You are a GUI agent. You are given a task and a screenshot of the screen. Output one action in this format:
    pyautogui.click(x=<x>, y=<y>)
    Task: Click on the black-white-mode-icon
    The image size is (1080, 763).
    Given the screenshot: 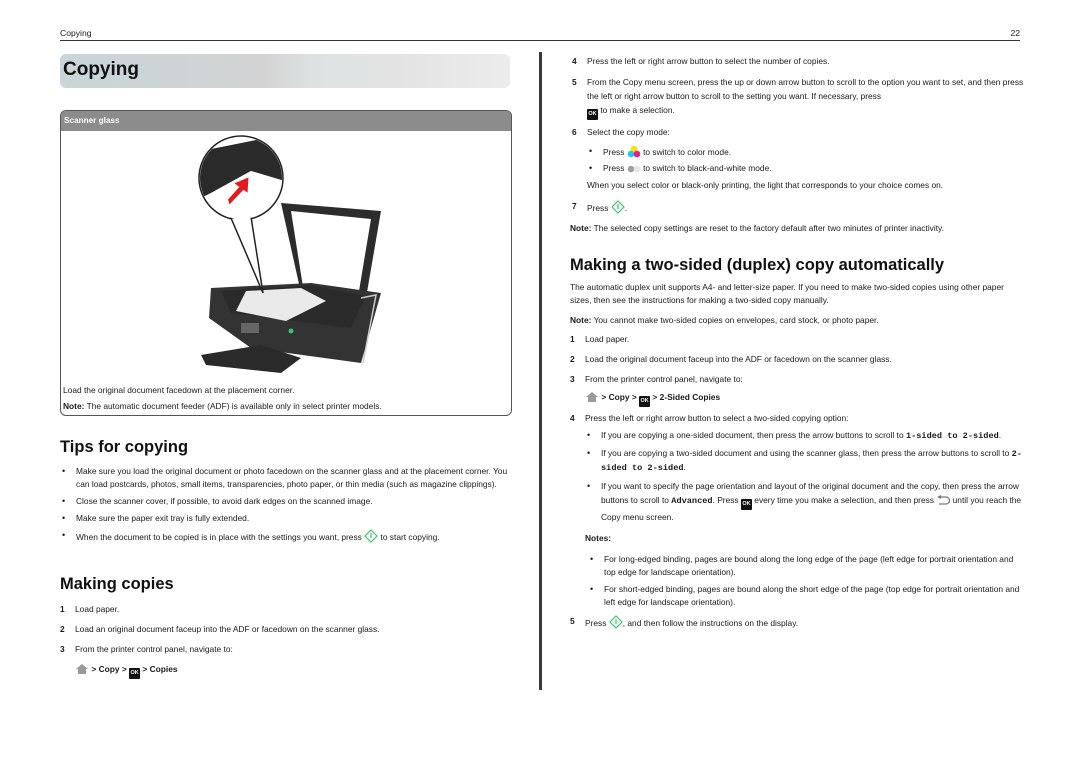 What is the action you would take?
    pyautogui.click(x=634, y=169)
    